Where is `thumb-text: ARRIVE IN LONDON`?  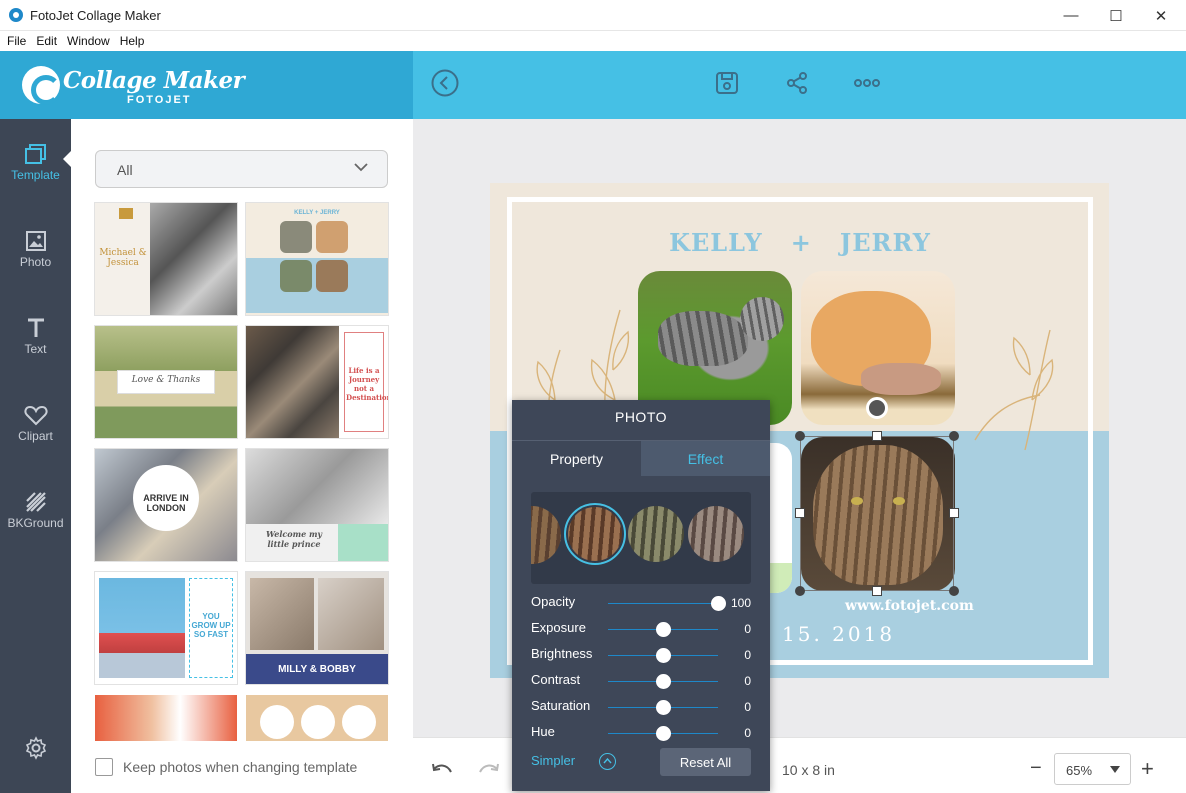 thumb-text: ARRIVE IN LONDON is located at coordinates (166, 503).